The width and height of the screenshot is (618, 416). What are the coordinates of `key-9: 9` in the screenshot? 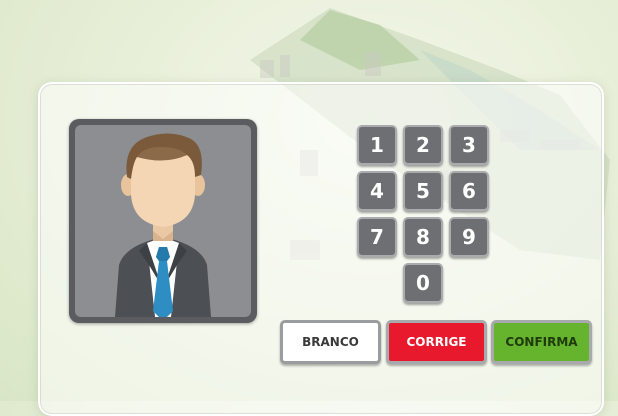 It's located at (469, 237).